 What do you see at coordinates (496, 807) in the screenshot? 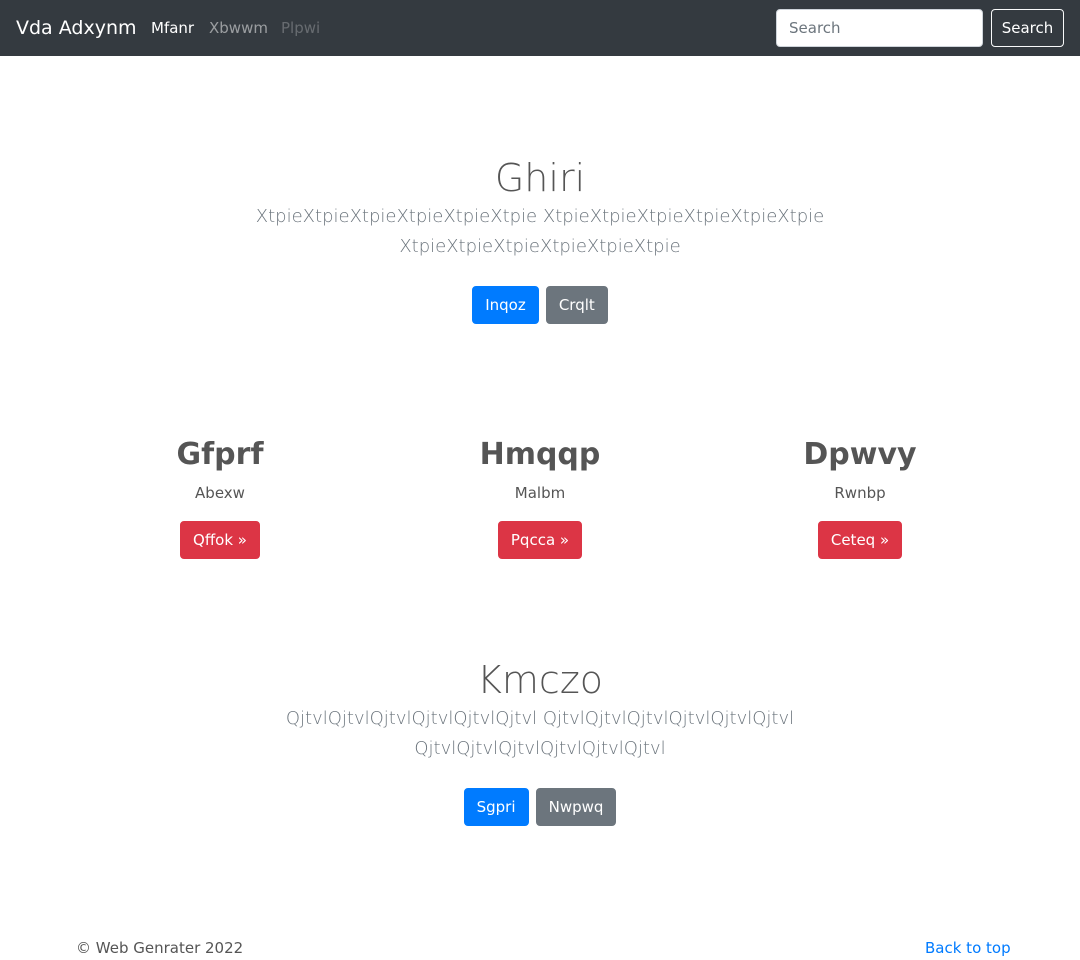
I see `primary-button: Sgpri` at bounding box center [496, 807].